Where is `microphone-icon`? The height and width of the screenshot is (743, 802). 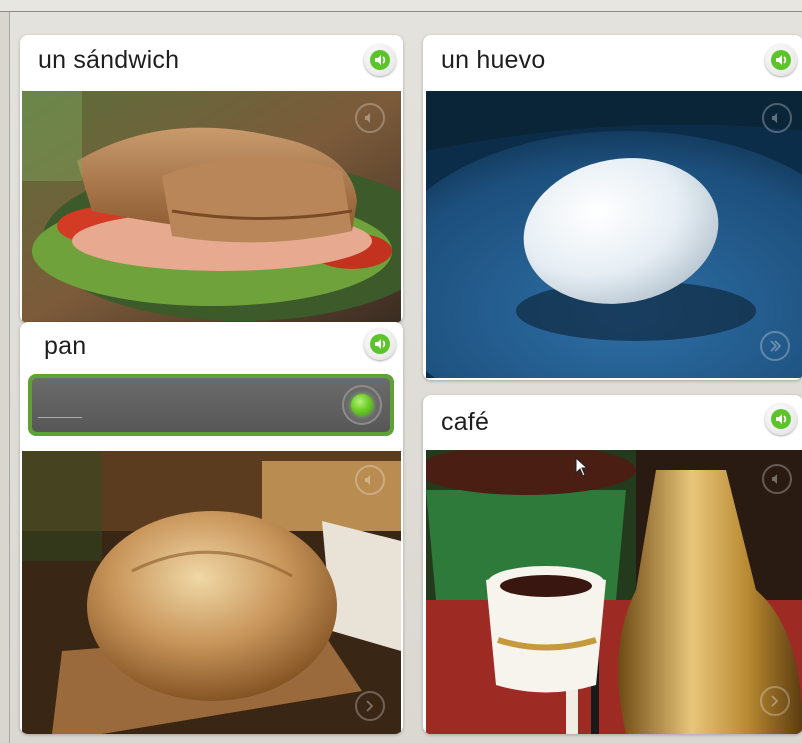 microphone-icon is located at coordinates (362, 405).